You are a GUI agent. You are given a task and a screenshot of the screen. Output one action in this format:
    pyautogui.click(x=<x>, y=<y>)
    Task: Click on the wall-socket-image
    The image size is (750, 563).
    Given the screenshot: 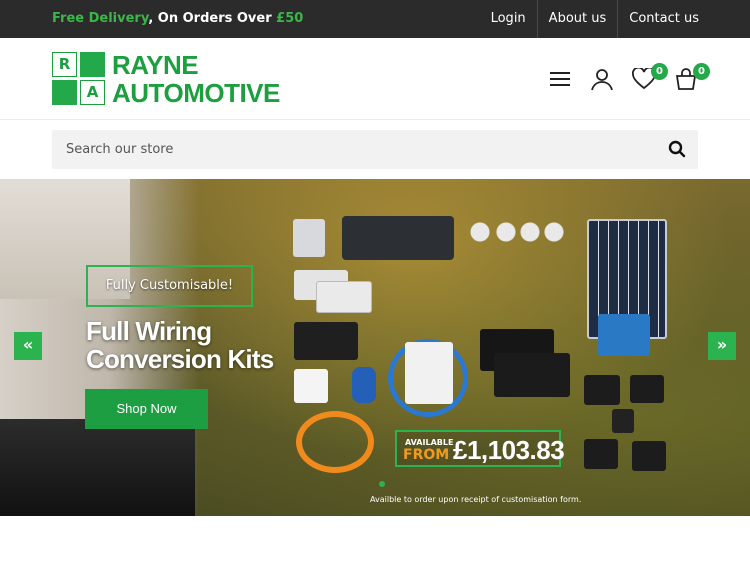 What is the action you would take?
    pyautogui.click(x=311, y=386)
    